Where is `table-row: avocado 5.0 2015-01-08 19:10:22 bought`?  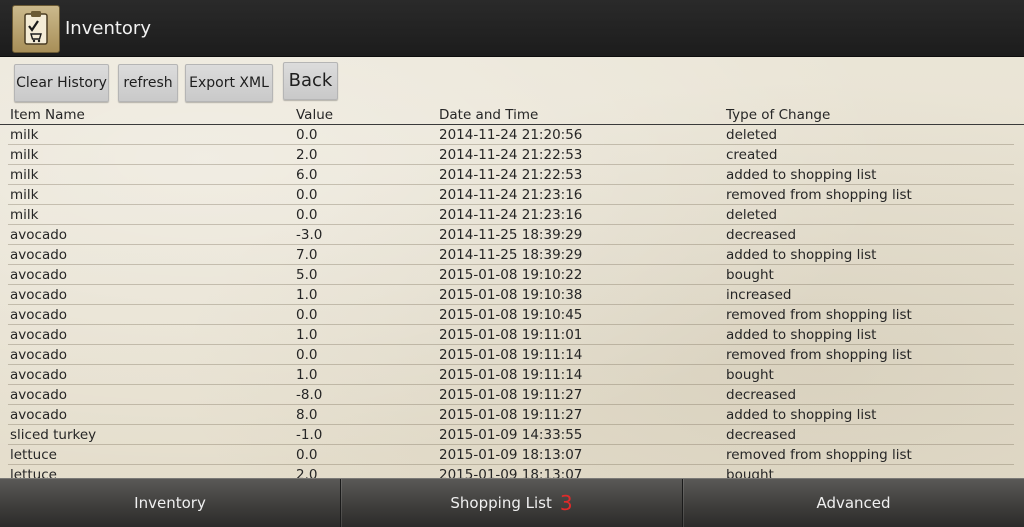 table-row: avocado 5.0 2015-01-08 19:10:22 bought is located at coordinates (512, 275).